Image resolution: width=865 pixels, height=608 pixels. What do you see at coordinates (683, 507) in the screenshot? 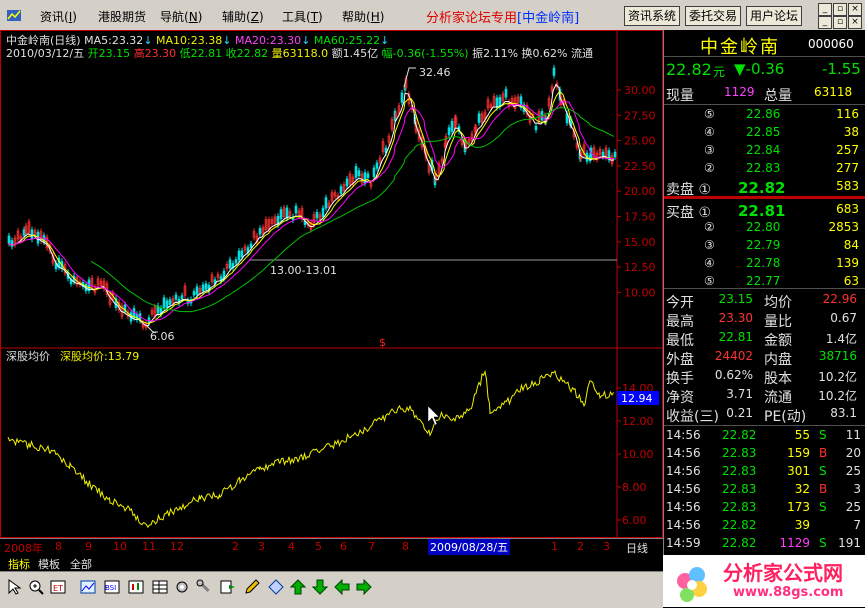
I see `tick-time: 14:56` at bounding box center [683, 507].